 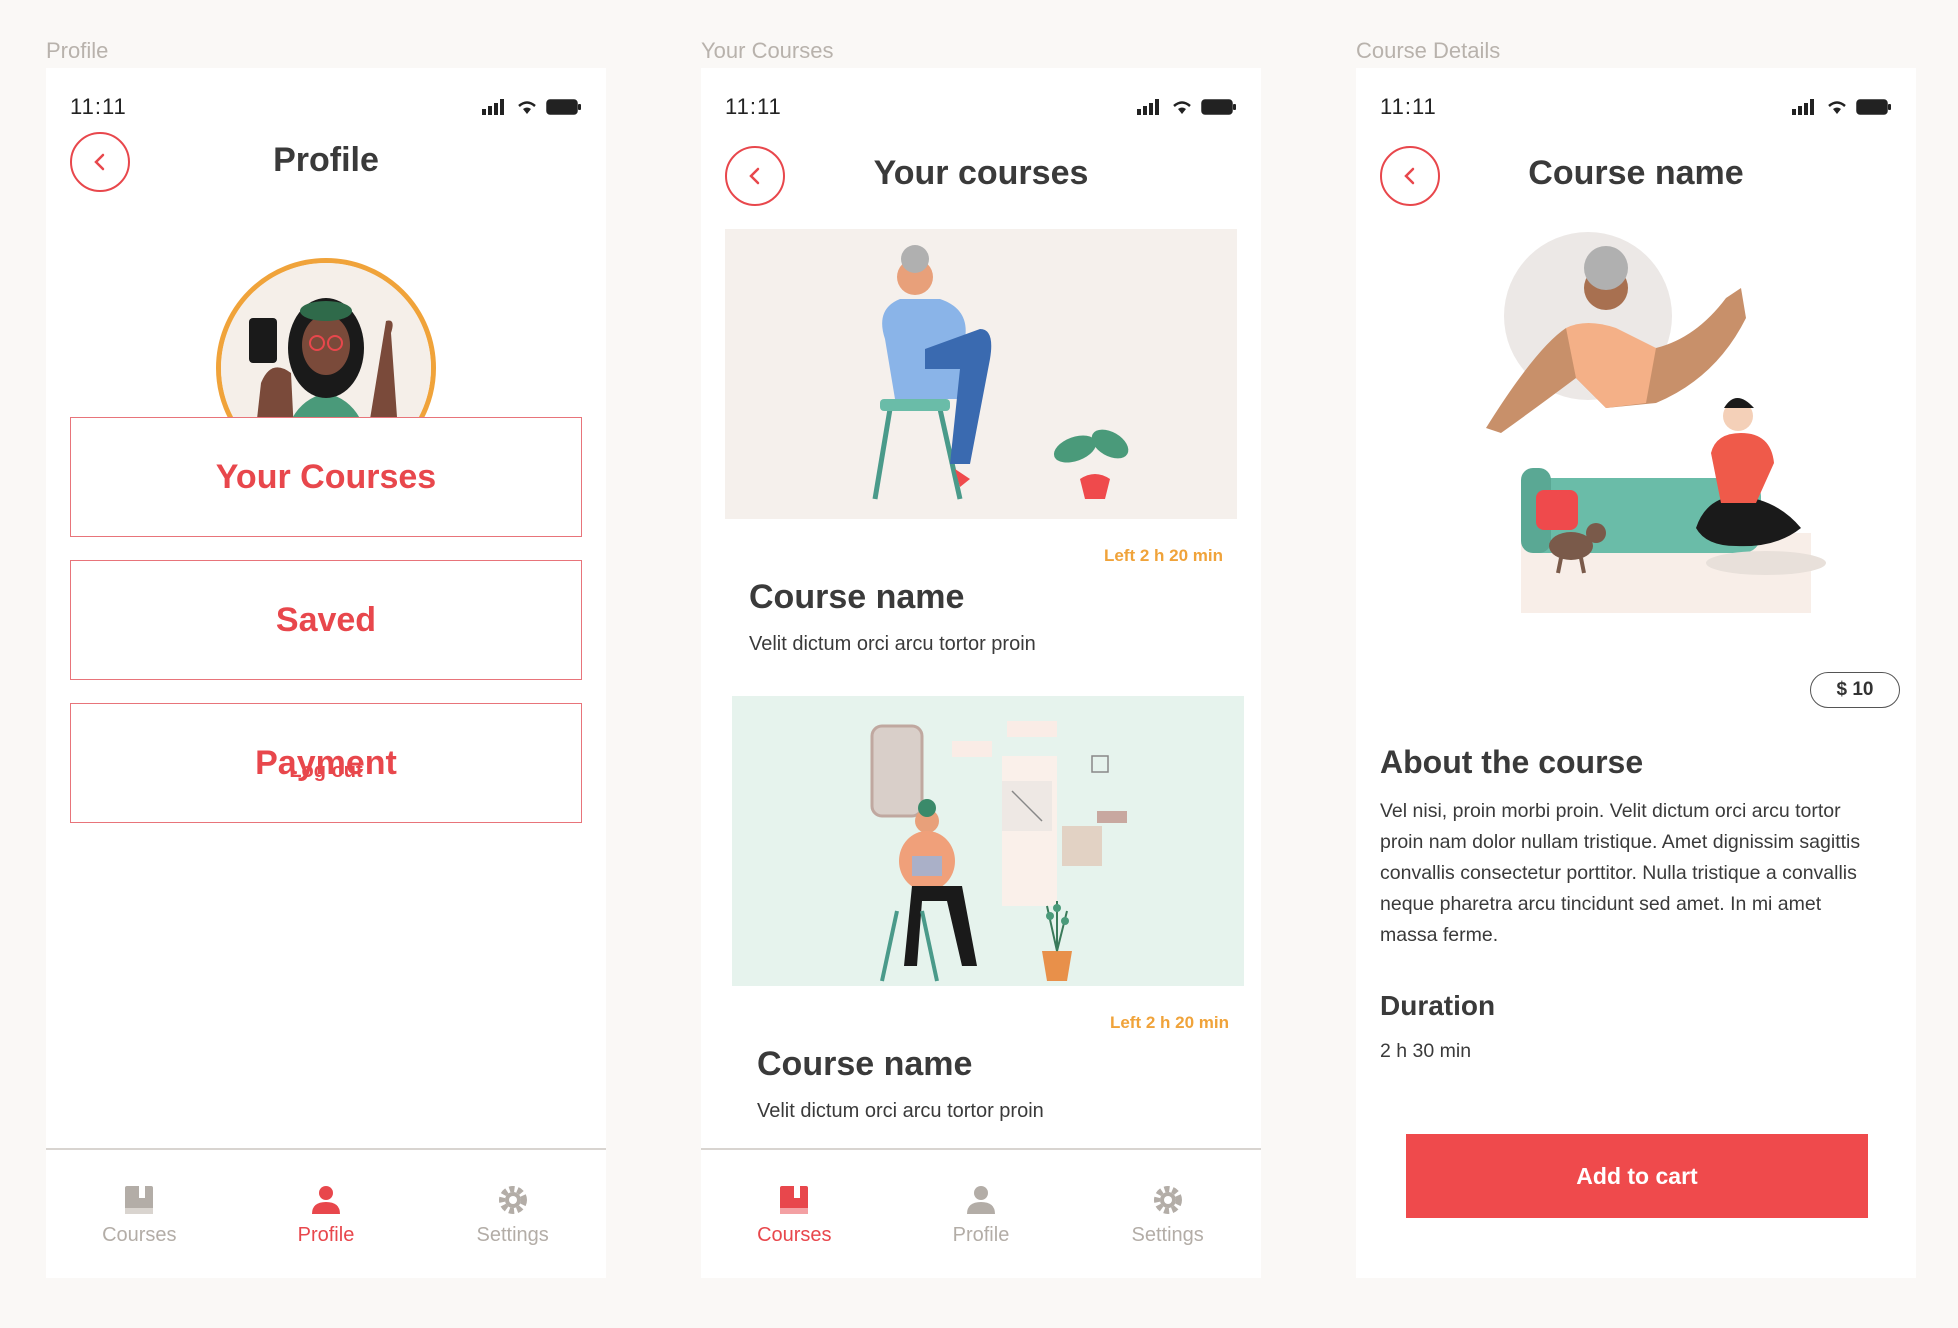 I want to click on course-hero-illustration, so click(x=1656, y=422).